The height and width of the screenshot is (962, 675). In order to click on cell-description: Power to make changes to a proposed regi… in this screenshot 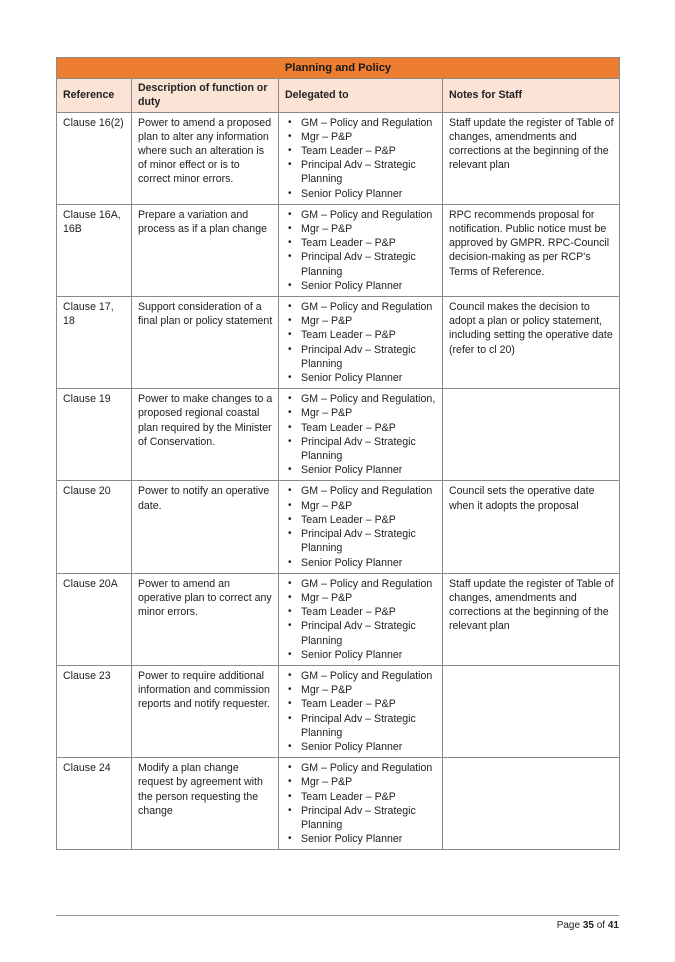, I will do `click(205, 435)`.